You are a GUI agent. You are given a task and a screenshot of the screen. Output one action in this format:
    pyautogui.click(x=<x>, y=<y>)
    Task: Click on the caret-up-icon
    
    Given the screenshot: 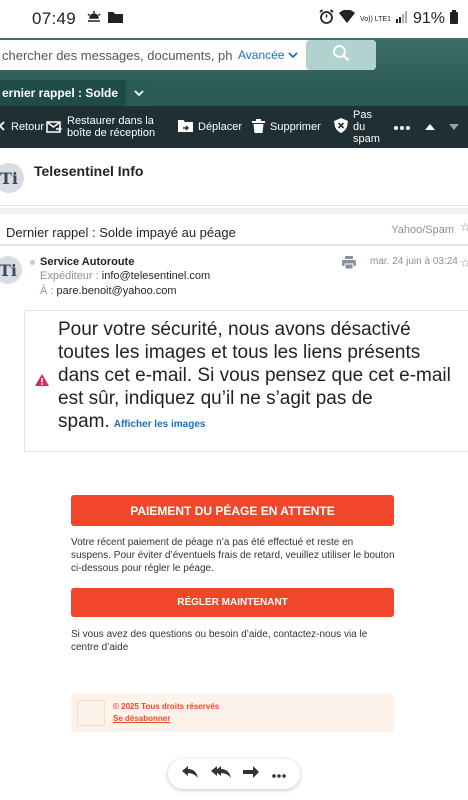 What is the action you would take?
    pyautogui.click(x=430, y=127)
    